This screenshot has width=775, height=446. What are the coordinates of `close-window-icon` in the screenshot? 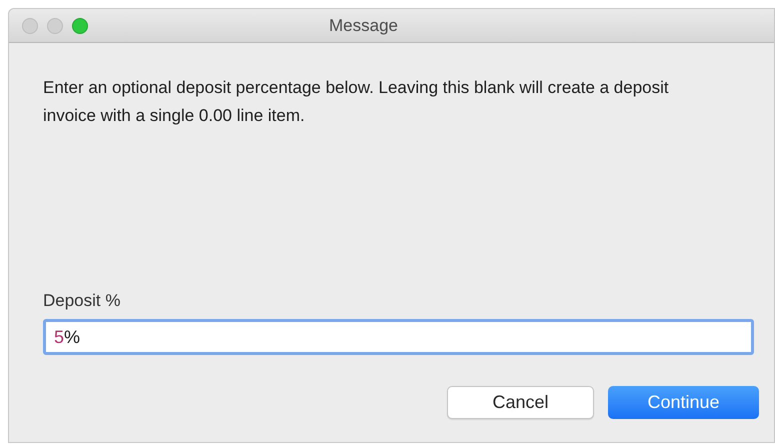 It's located at (30, 26).